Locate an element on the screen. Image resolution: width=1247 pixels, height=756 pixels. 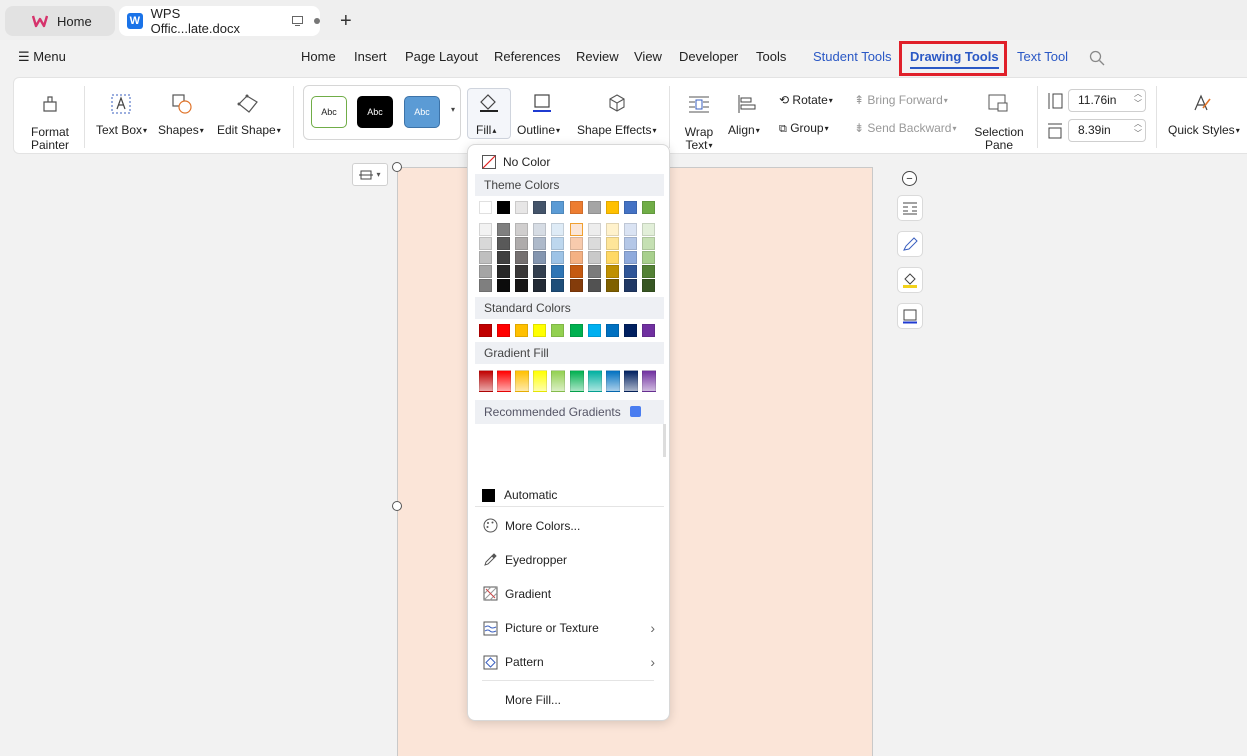
float-pen-button is located at coordinates (910, 244).